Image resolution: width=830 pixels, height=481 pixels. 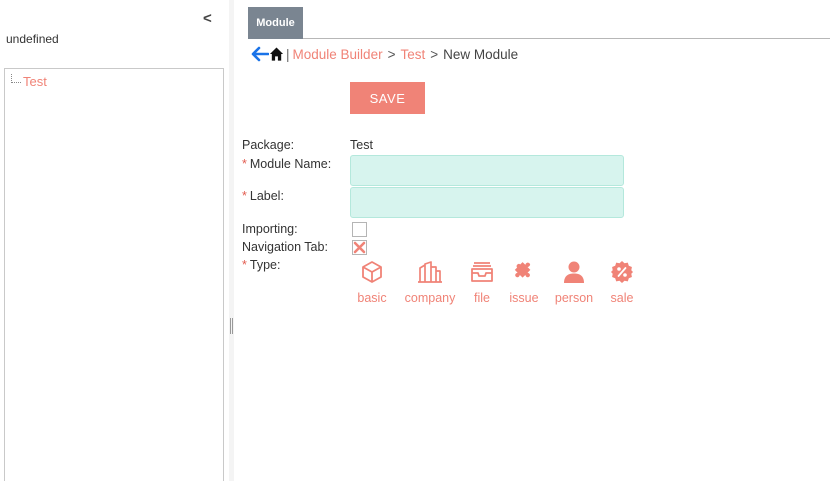 What do you see at coordinates (338, 54) in the screenshot?
I see `breadcrumb-module-builder-link: Module Builder` at bounding box center [338, 54].